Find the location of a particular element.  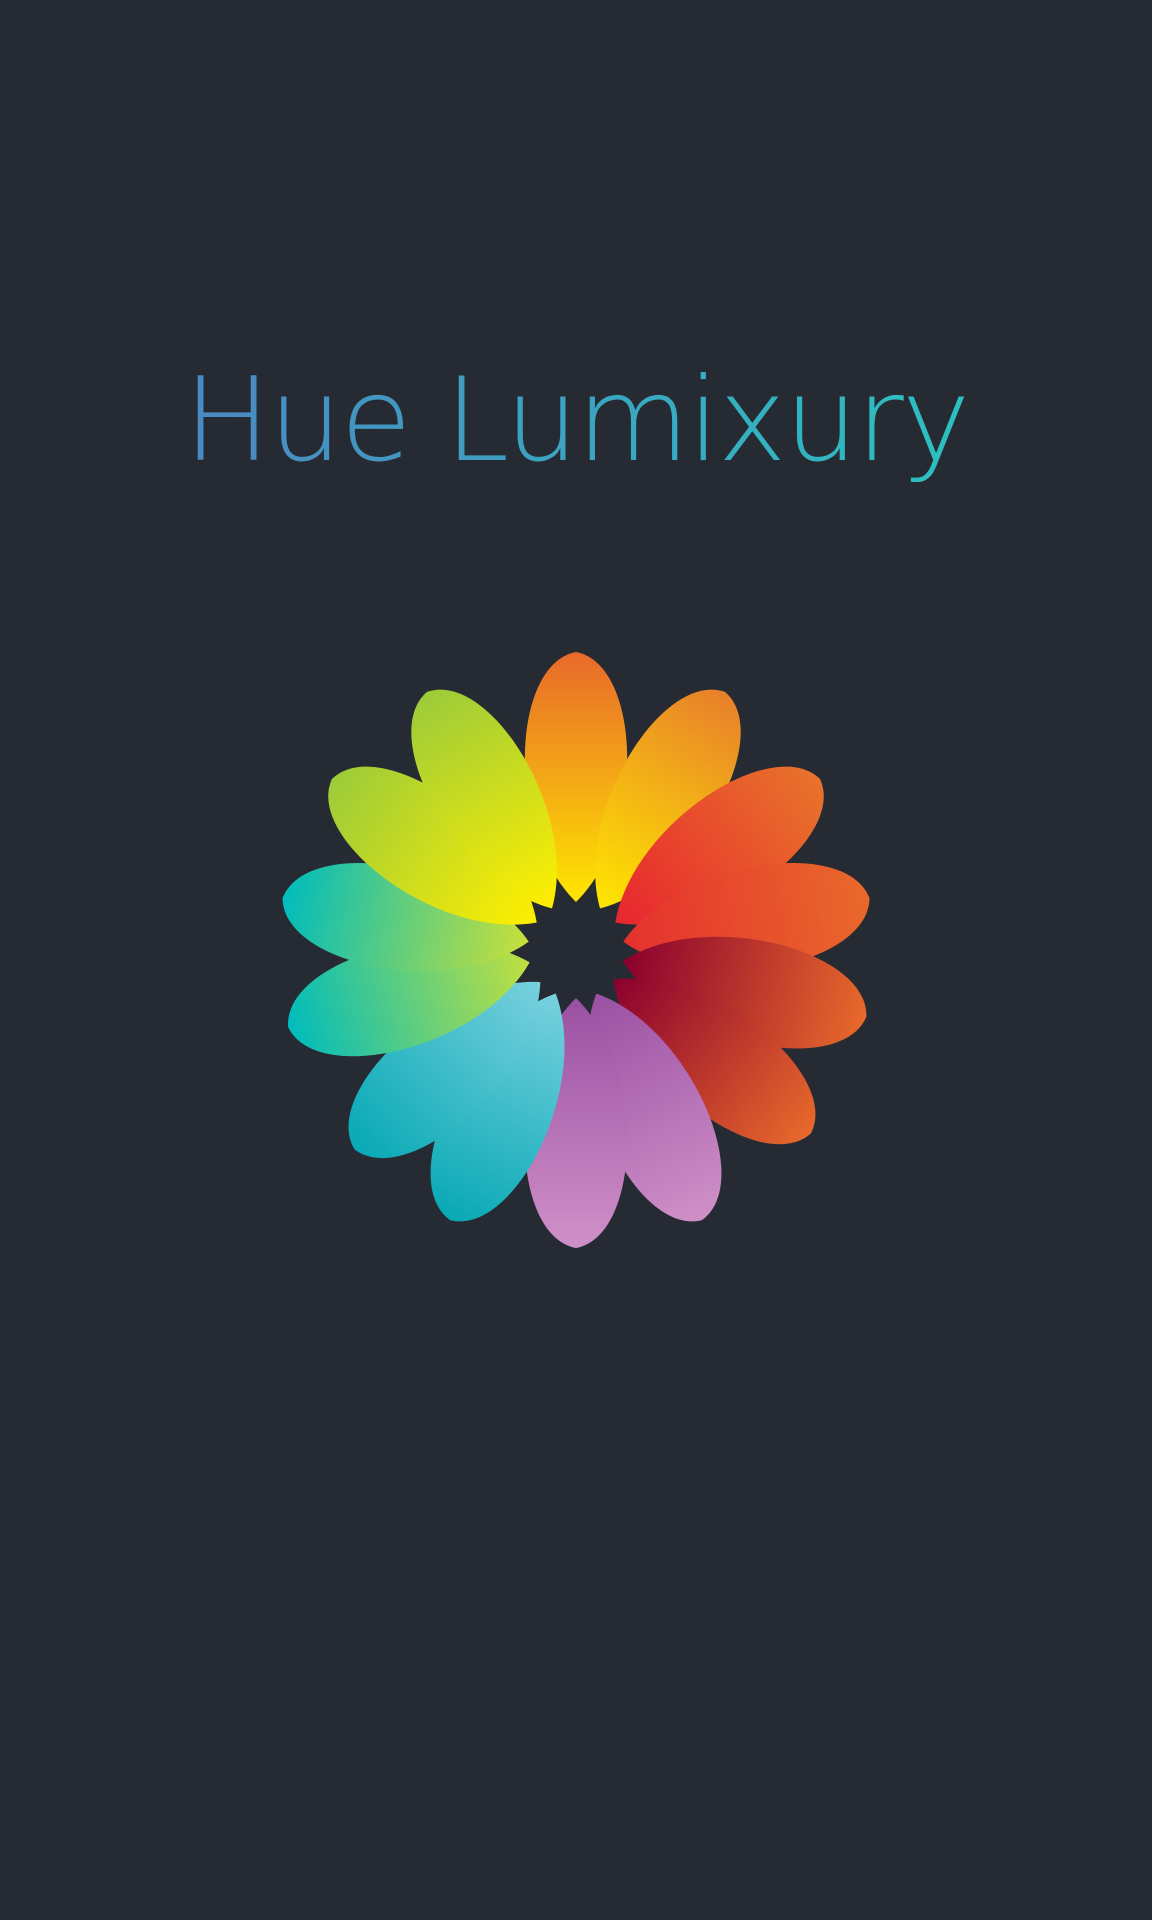

app-title-svg: Hue Lumixury is located at coordinates (577, 420).